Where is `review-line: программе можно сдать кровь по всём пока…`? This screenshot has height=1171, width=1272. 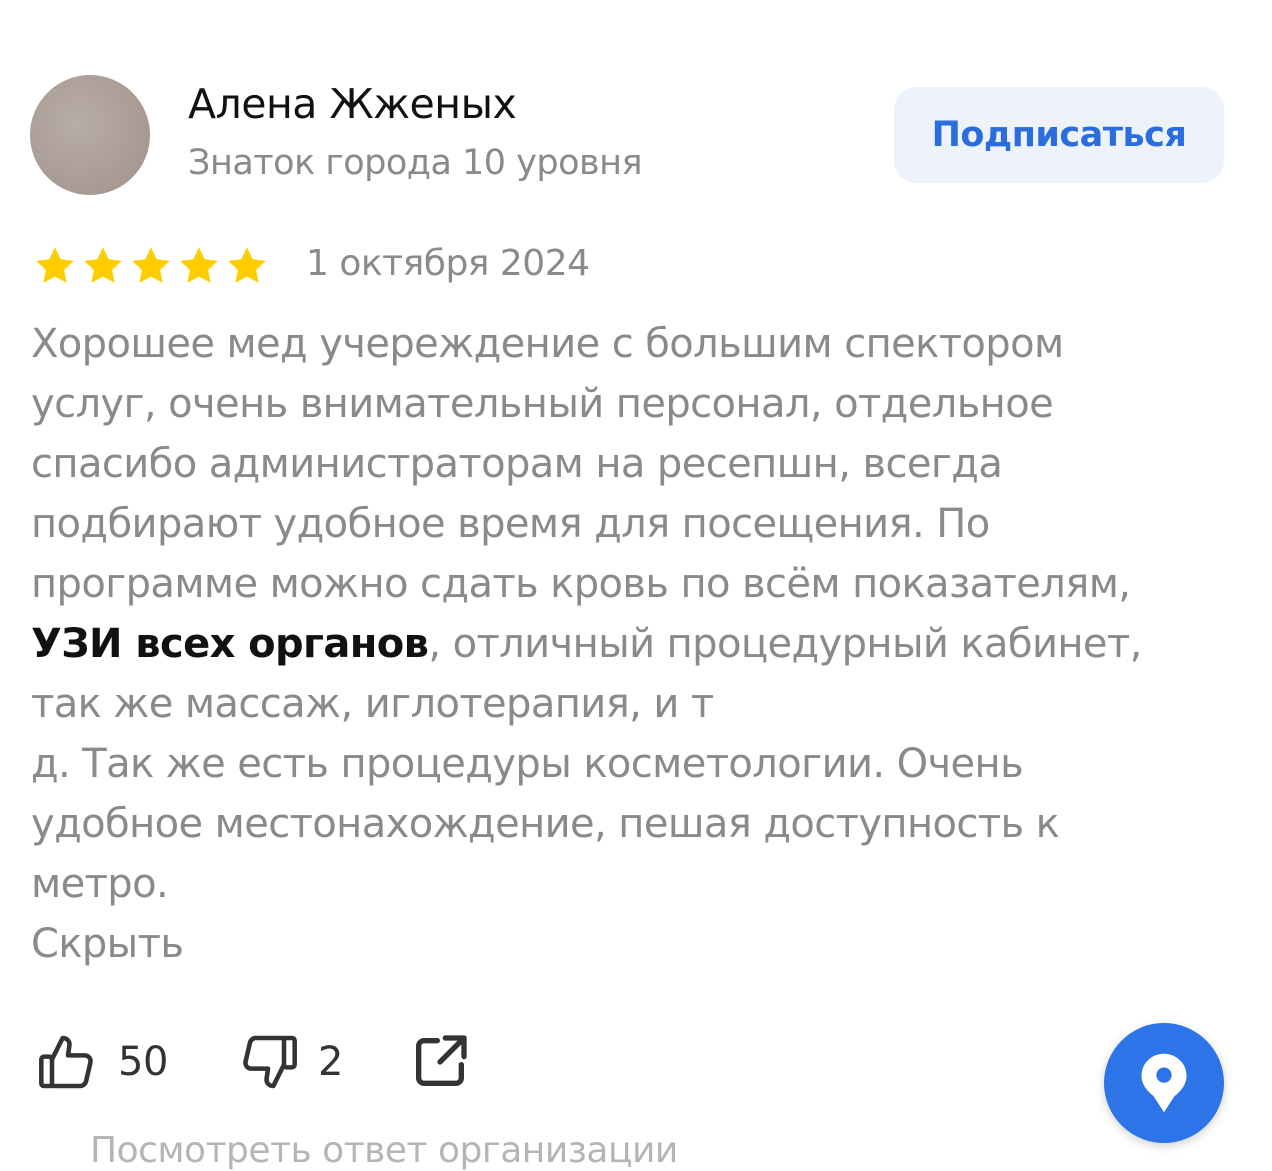
review-line: программе можно сдать кровь по всём пока… is located at coordinates (581, 584).